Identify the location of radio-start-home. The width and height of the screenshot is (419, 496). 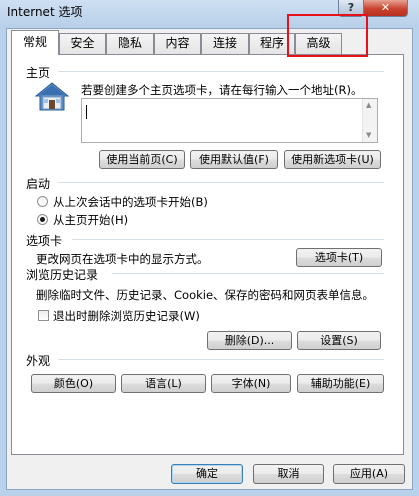
(42, 219).